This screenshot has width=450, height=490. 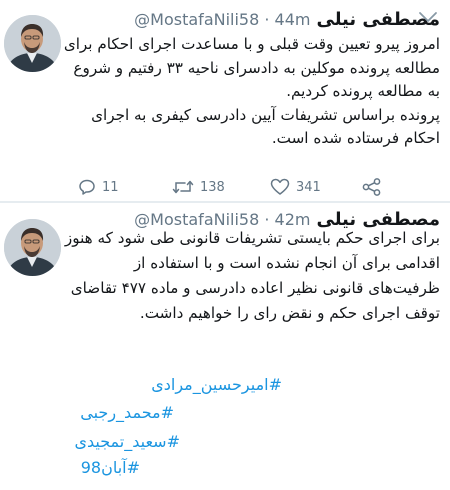 I want to click on hashtag-link: #آبان98, so click(x=110, y=467).